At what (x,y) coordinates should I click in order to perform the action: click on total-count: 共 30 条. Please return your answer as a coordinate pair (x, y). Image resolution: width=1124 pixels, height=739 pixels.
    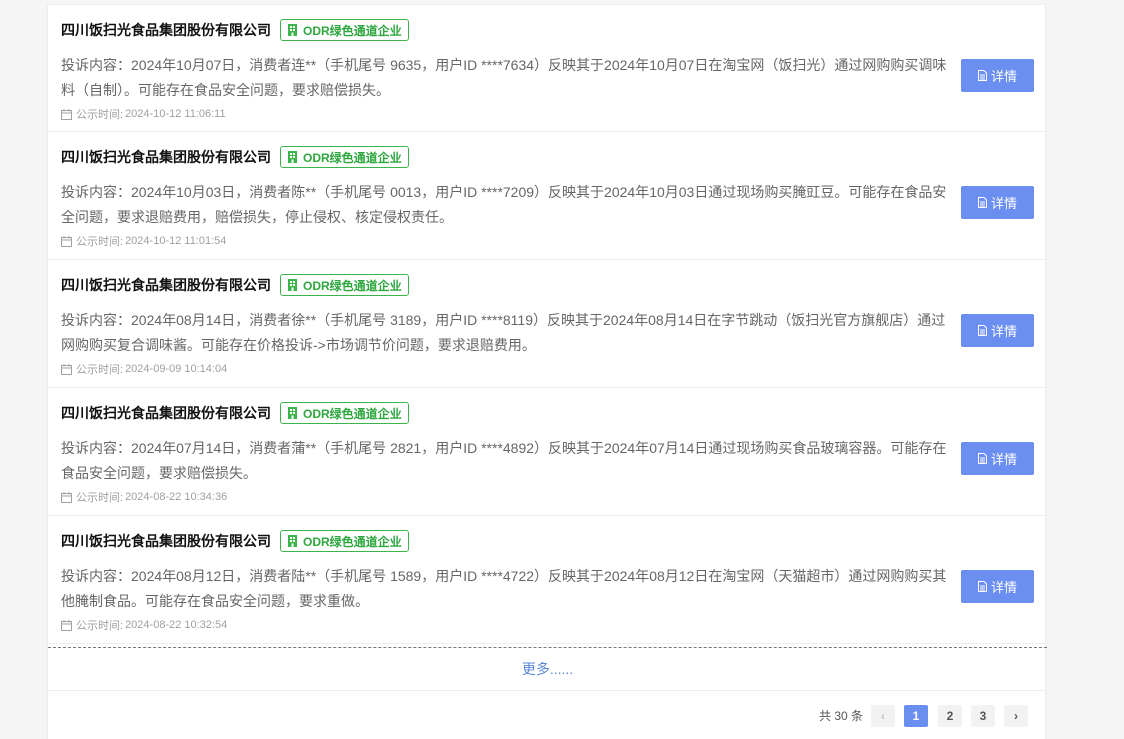
    Looking at the image, I should click on (841, 716).